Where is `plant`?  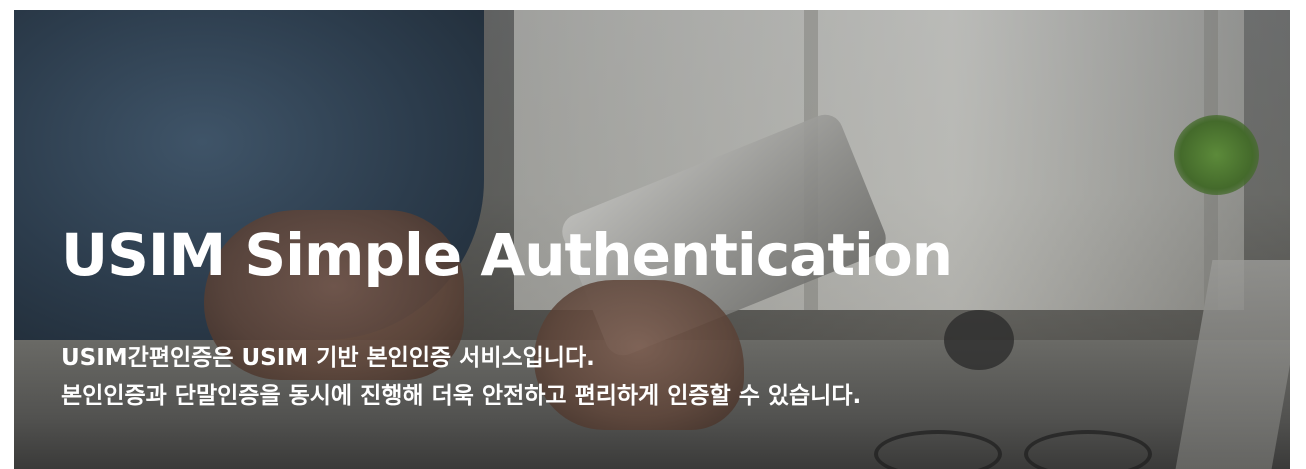 plant is located at coordinates (1216, 155).